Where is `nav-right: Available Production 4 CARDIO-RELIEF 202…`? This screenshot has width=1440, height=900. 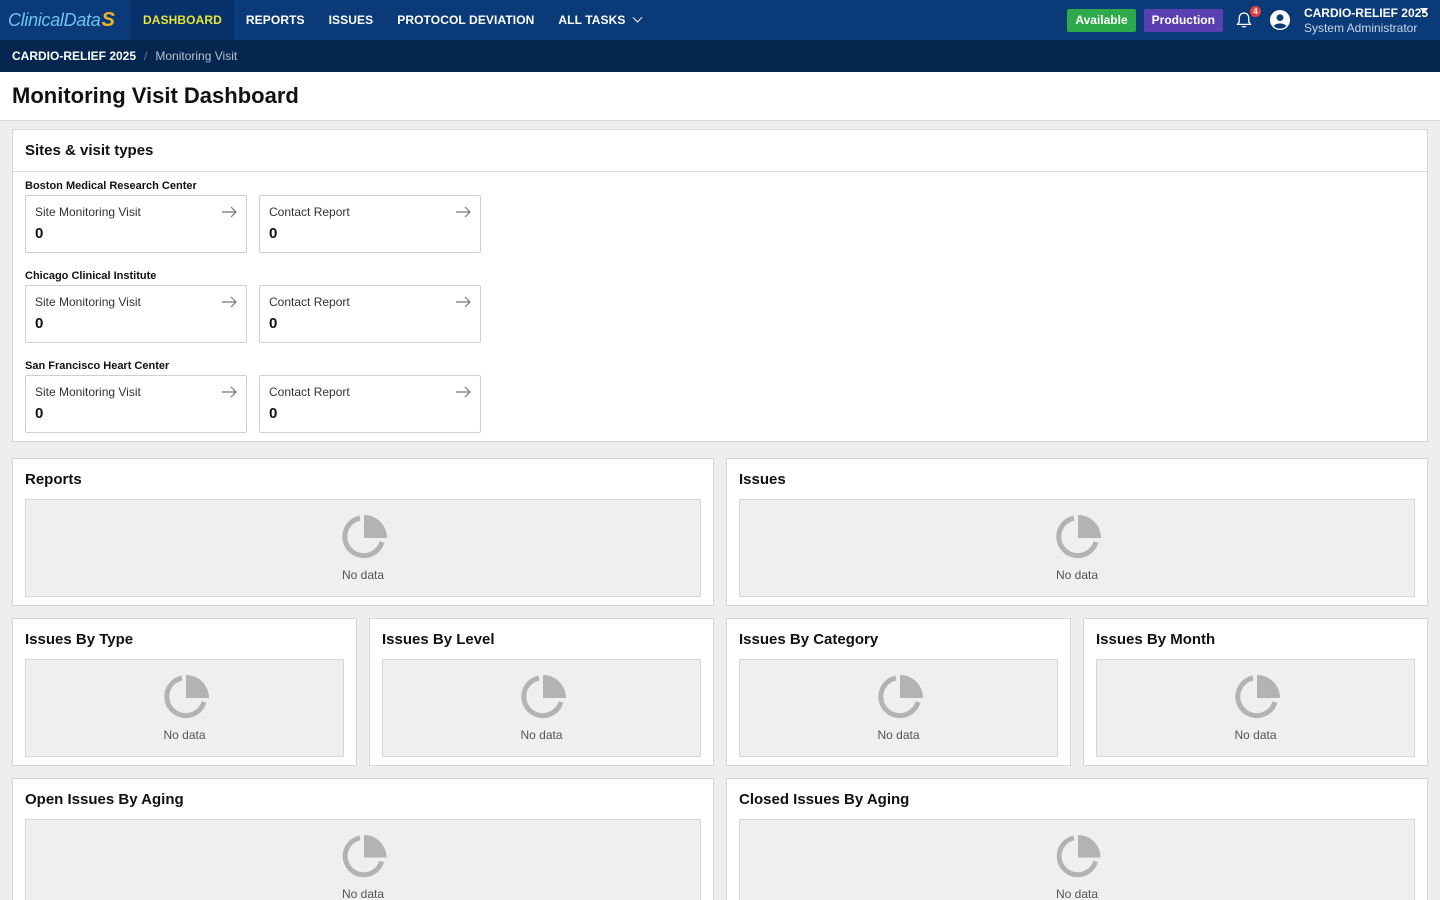
nav-right: Available Production 4 CARDIO-RELIEF 202… is located at coordinates (1253, 20).